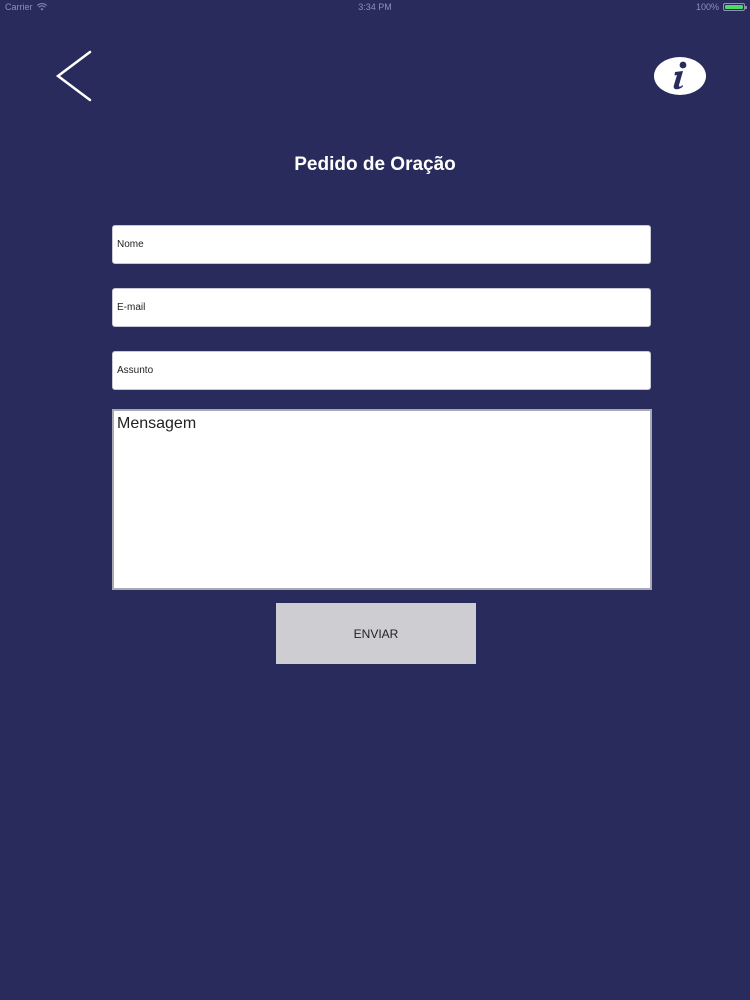 This screenshot has width=750, height=1000. I want to click on email-input, so click(381, 307).